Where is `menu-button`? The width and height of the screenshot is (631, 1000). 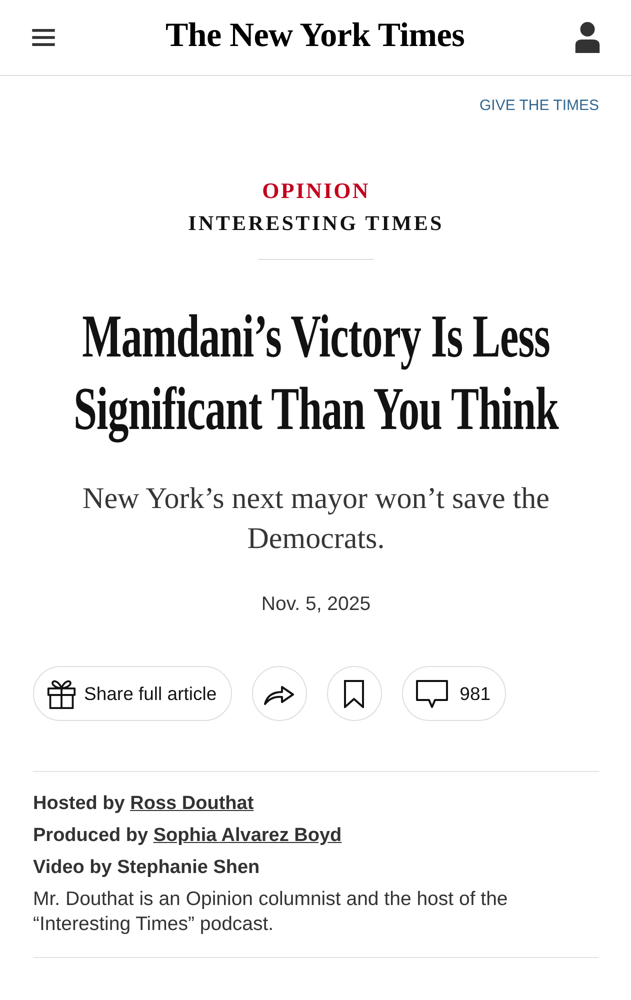
menu-button is located at coordinates (43, 37).